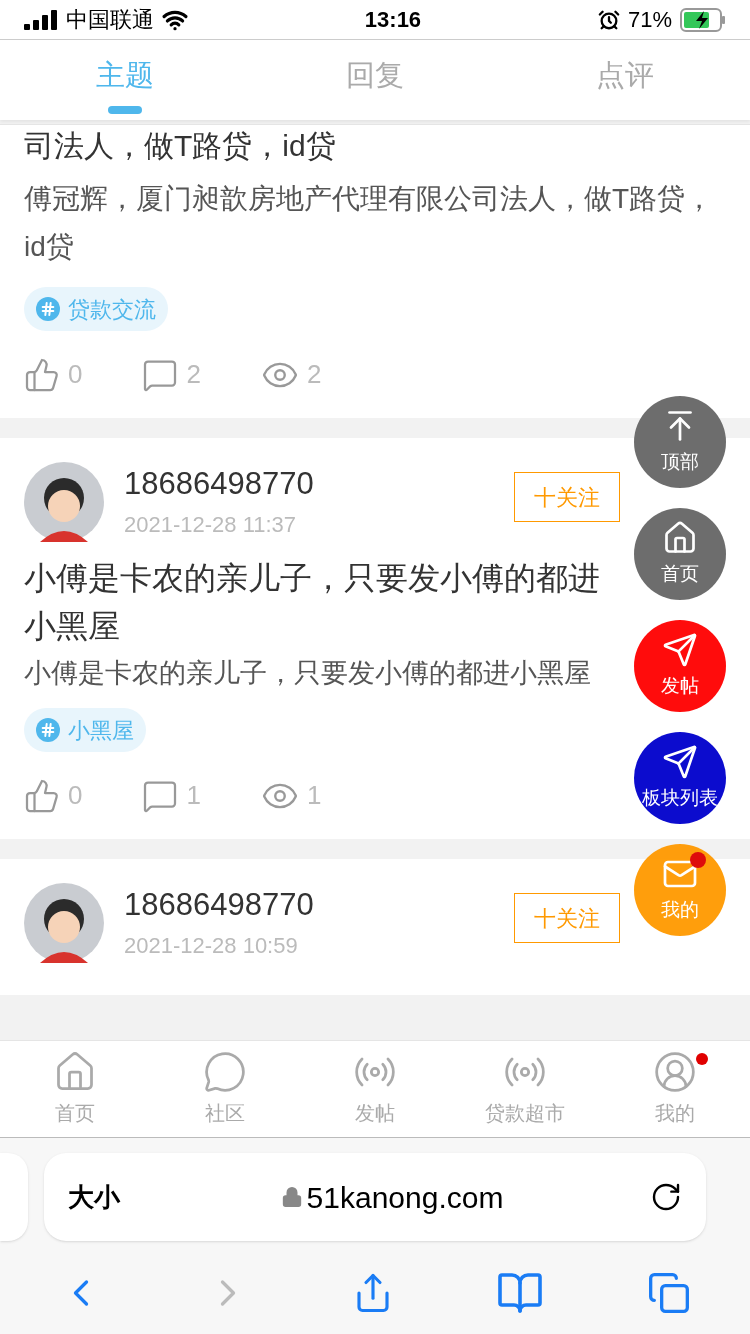  What do you see at coordinates (703, 19) in the screenshot?
I see `battery-icon` at bounding box center [703, 19].